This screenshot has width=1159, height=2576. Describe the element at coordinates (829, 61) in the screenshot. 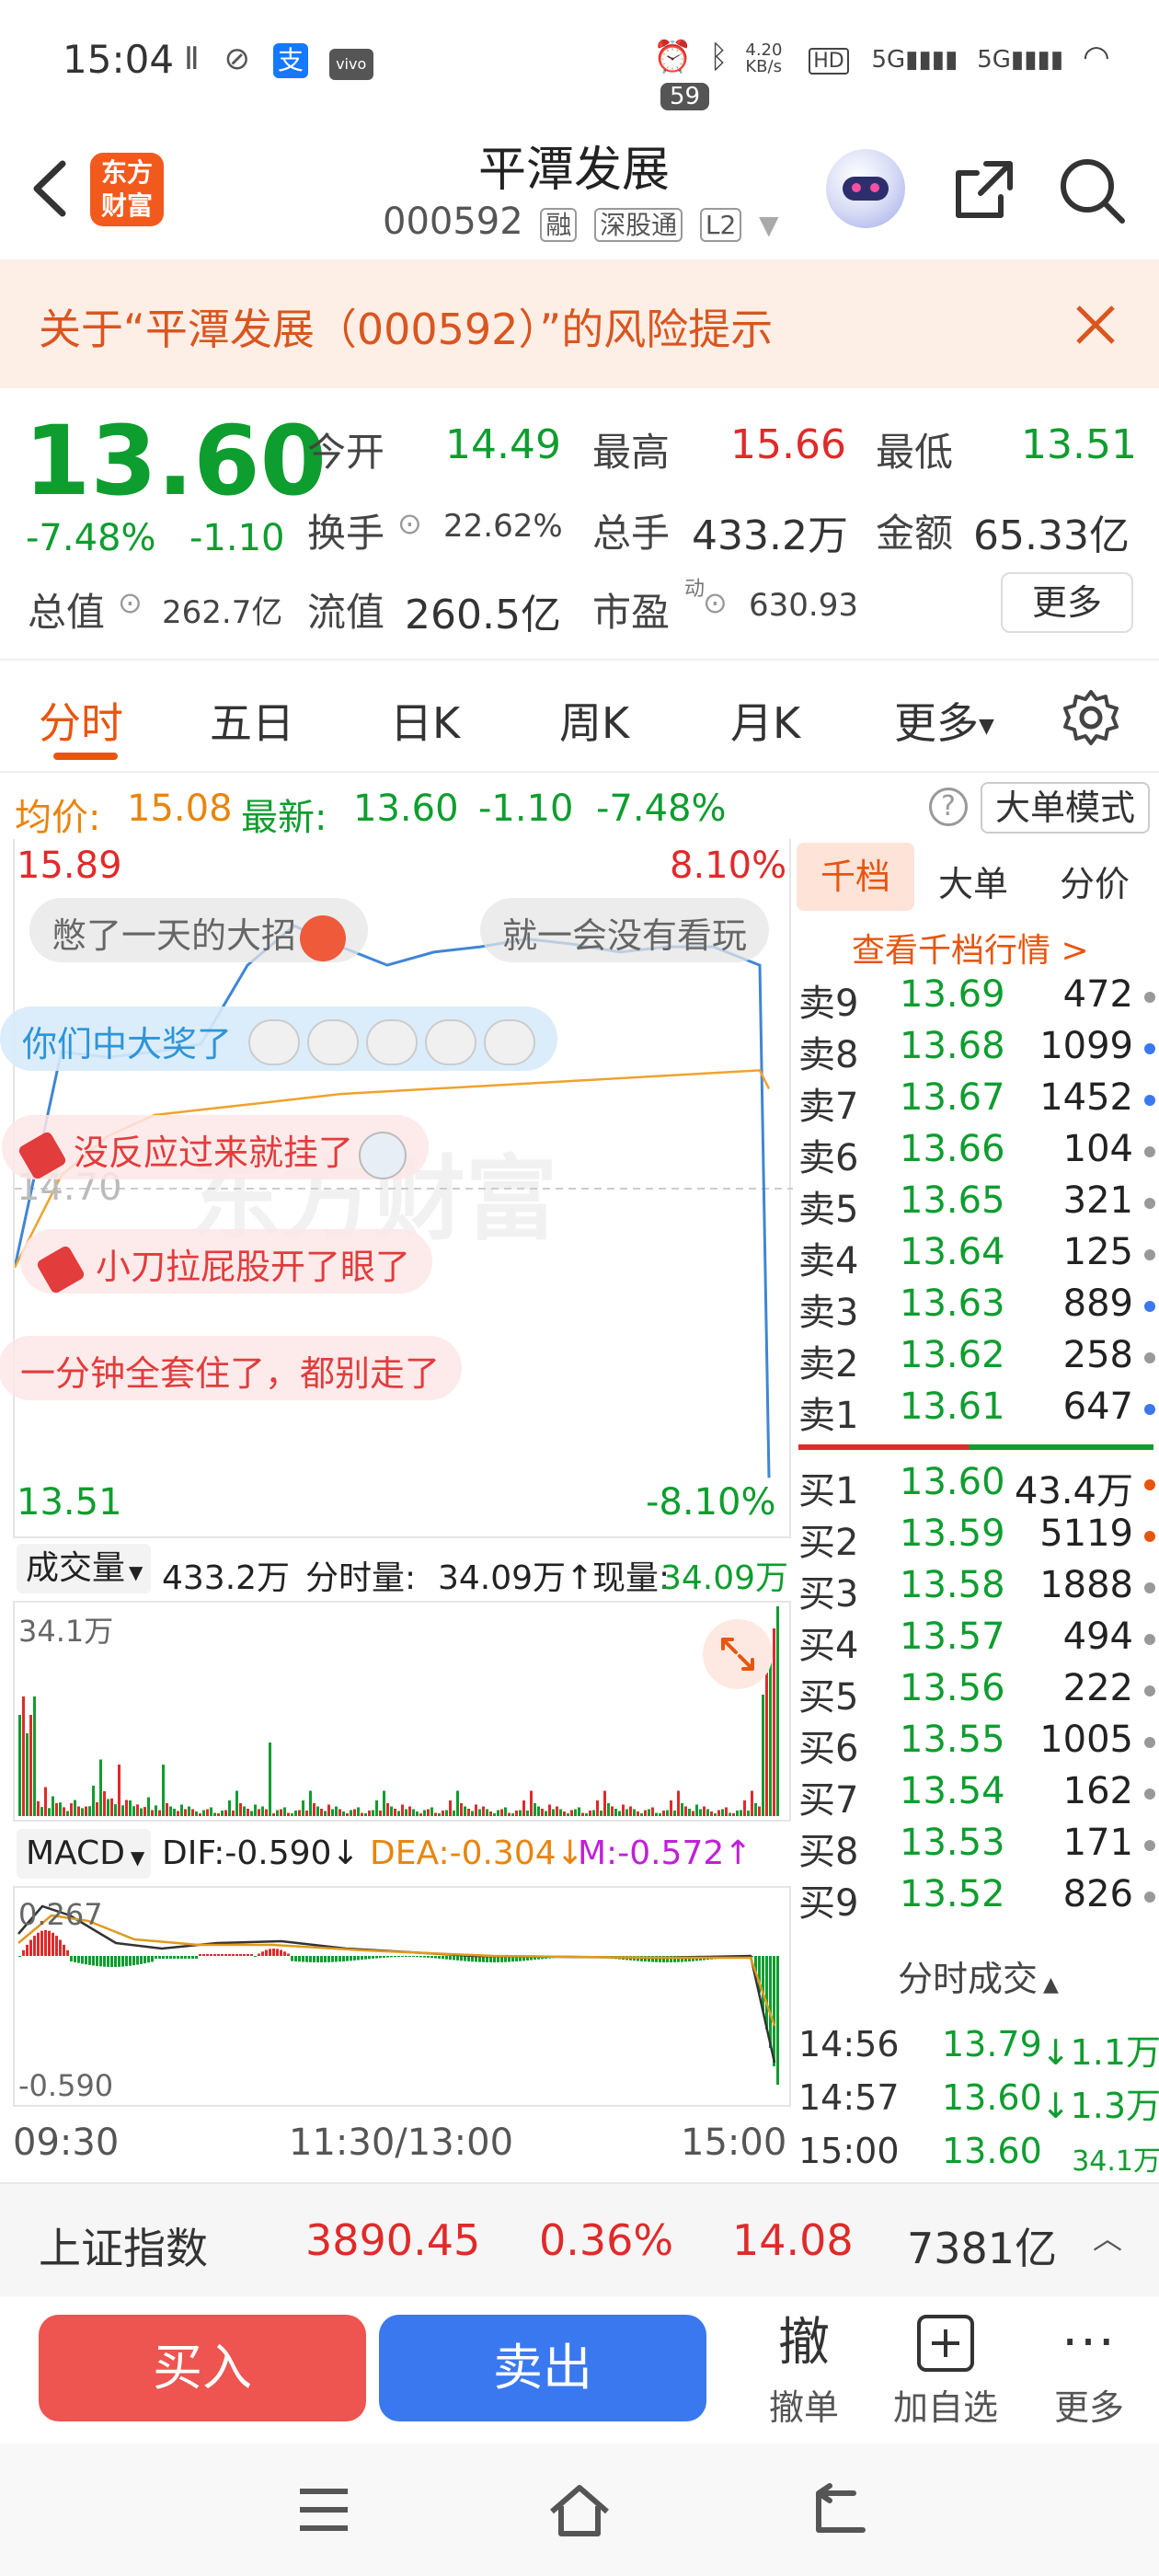

I see `hd-icon: HD` at that location.